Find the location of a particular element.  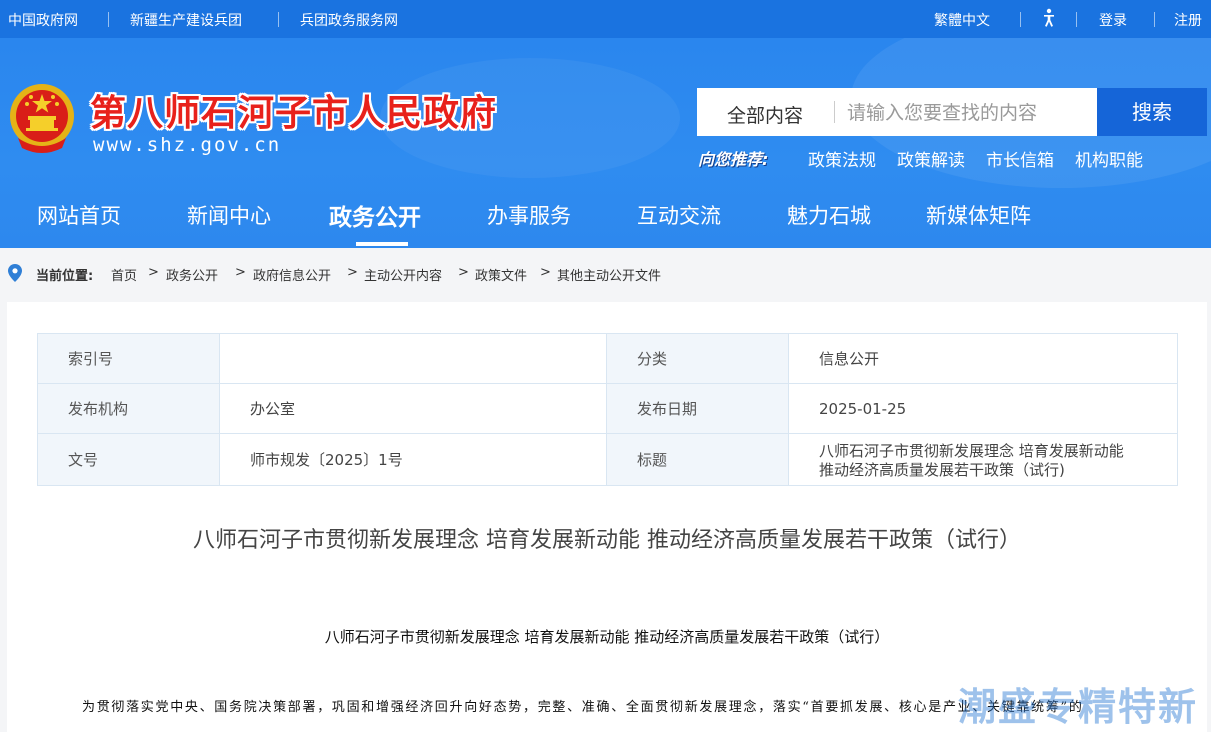

breadcrumb-item-active-disclosure: 主动公开内容 is located at coordinates (403, 274).